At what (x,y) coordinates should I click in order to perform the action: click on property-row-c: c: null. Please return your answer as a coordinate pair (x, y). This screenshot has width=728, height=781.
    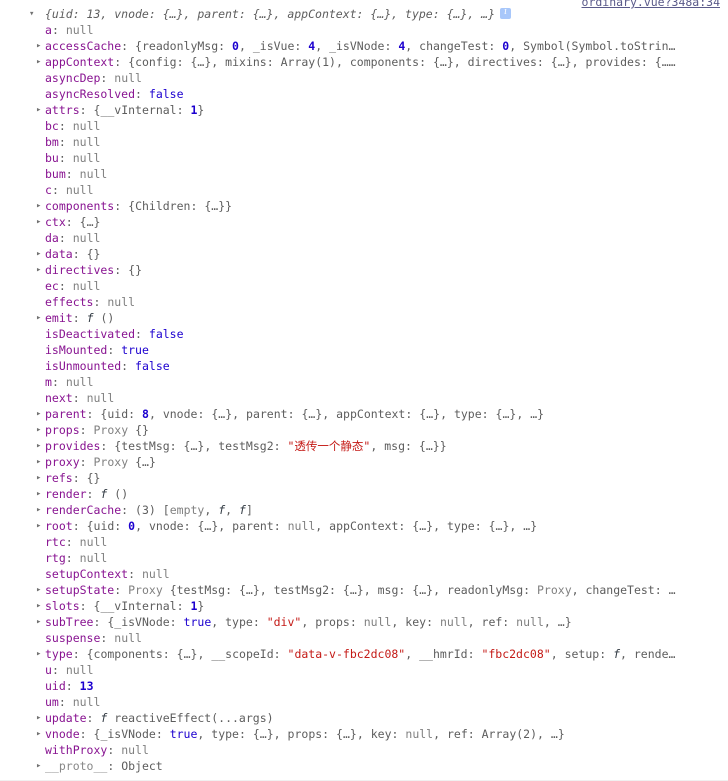
    Looking at the image, I should click on (364, 190).